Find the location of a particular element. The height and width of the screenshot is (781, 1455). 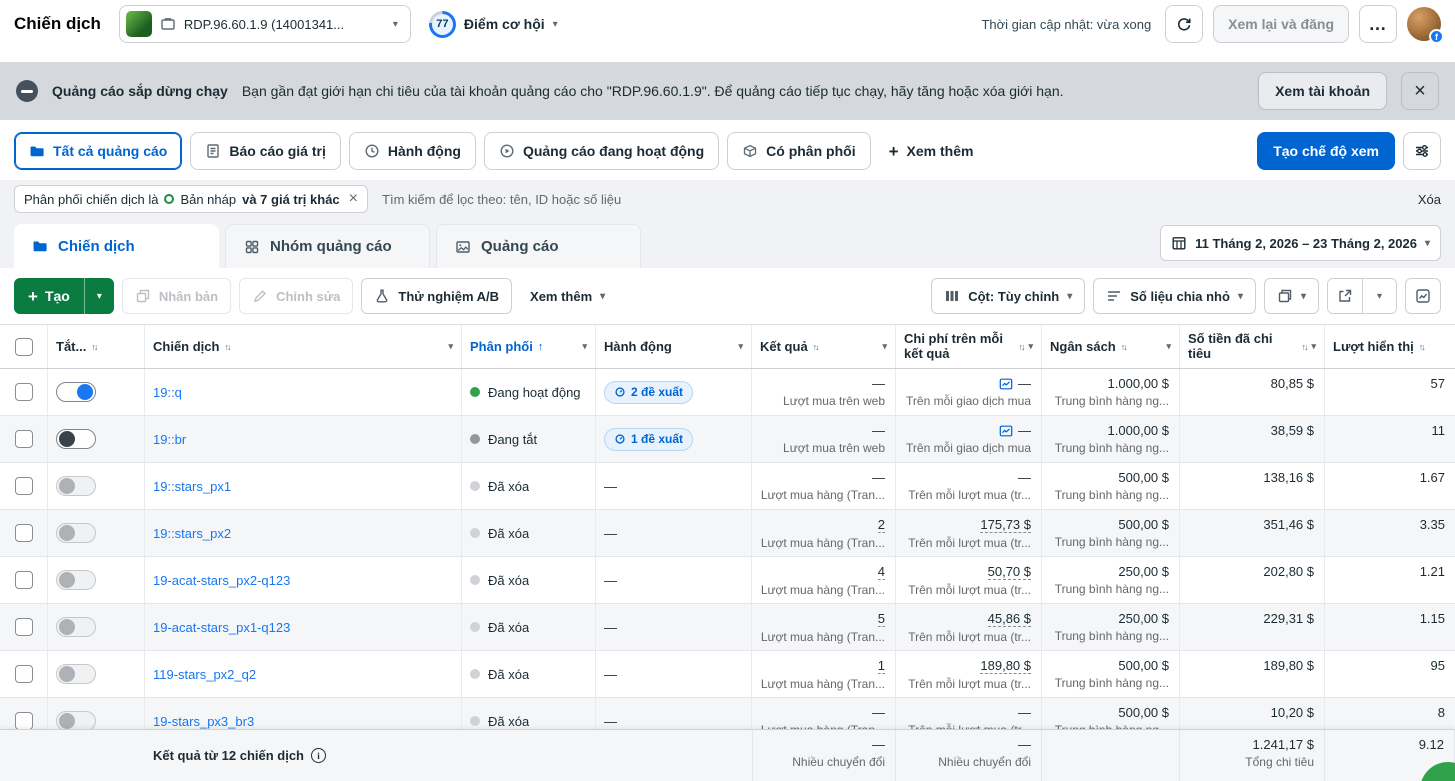

suggestion-badge: 2 đề xuất is located at coordinates (649, 392).